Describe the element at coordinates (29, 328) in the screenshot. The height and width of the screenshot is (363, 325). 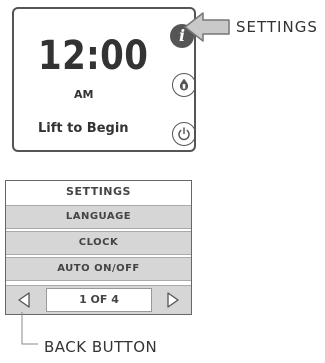
I see `back-button-leader-line` at that location.